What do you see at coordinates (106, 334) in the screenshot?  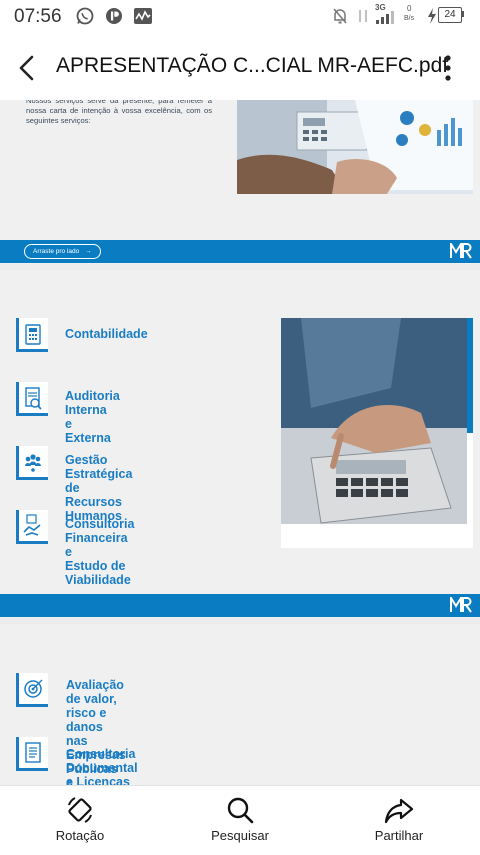 I see `service-label: Contabilidade` at bounding box center [106, 334].